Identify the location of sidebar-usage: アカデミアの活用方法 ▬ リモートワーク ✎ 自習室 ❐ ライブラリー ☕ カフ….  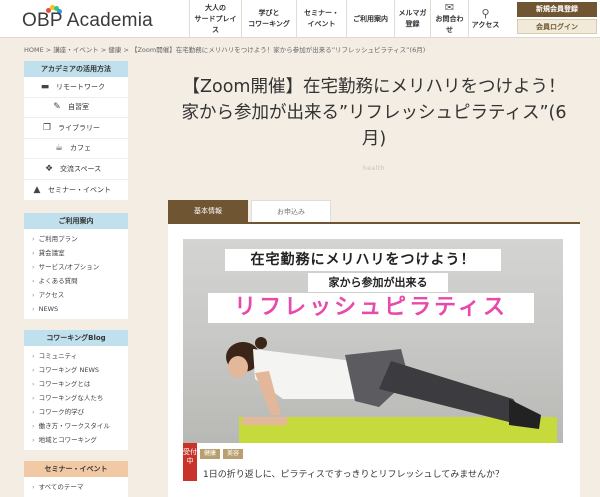
(76, 130).